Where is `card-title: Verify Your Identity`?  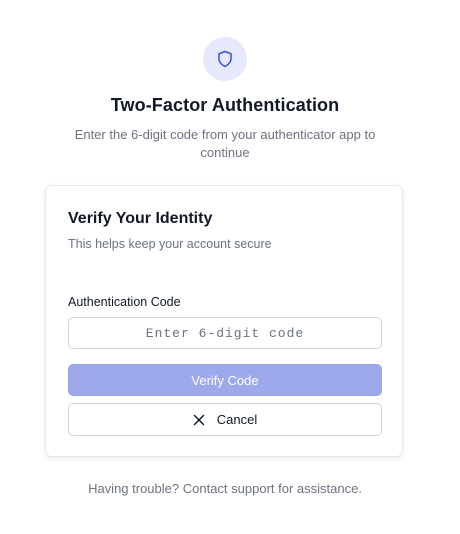
card-title: Verify Your Identity is located at coordinates (140, 218).